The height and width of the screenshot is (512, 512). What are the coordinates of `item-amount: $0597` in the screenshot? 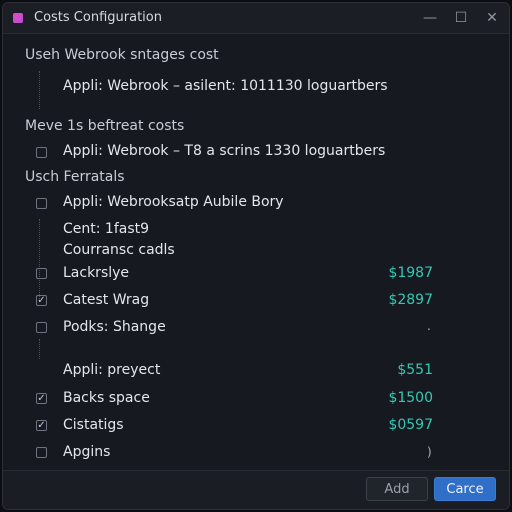 It's located at (410, 425).